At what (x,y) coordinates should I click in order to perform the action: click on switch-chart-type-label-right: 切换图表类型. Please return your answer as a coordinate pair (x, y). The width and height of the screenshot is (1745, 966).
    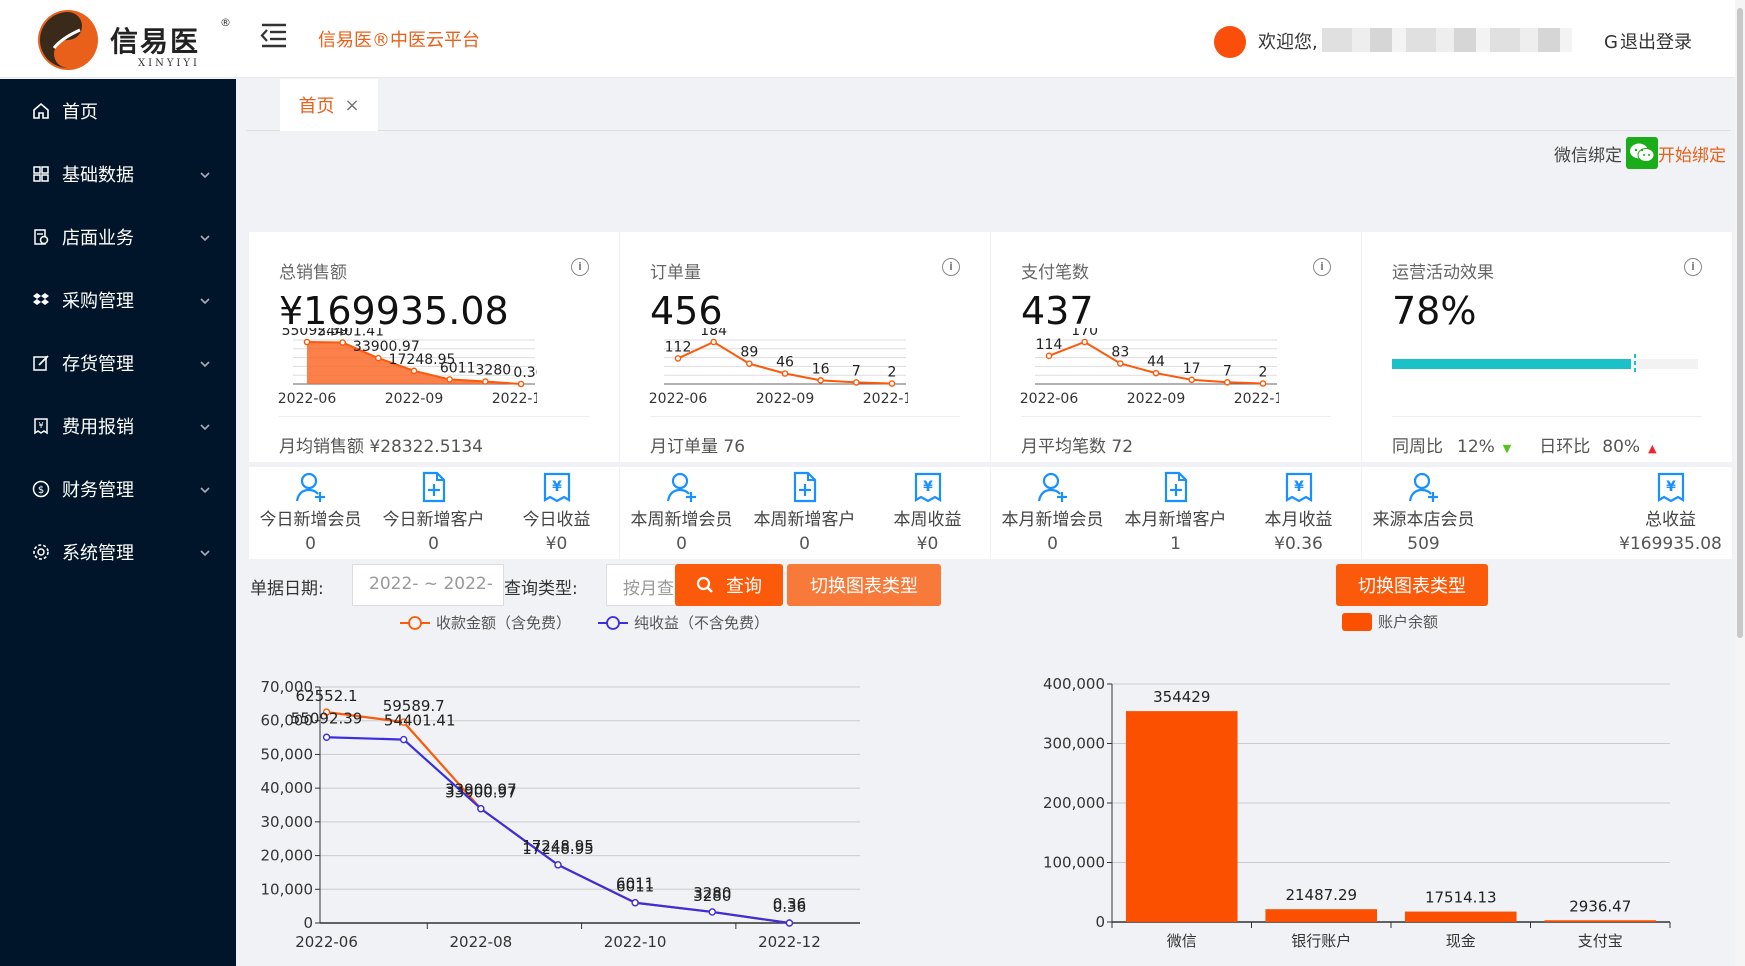
    Looking at the image, I should click on (1412, 586).